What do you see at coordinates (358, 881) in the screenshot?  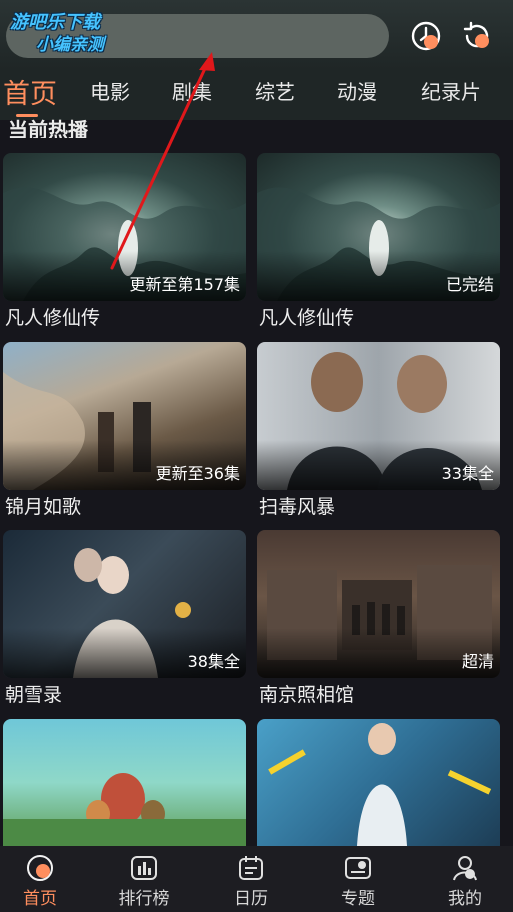 I see `nav-topic: 专题` at bounding box center [358, 881].